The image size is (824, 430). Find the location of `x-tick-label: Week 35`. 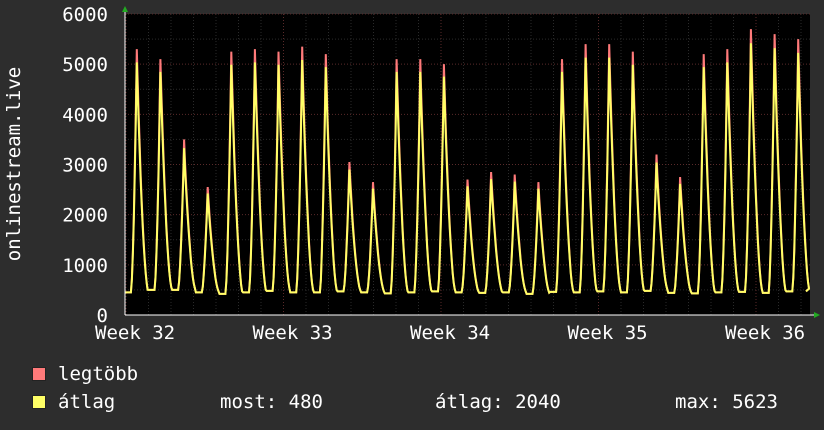

x-tick-label: Week 35 is located at coordinates (608, 333).